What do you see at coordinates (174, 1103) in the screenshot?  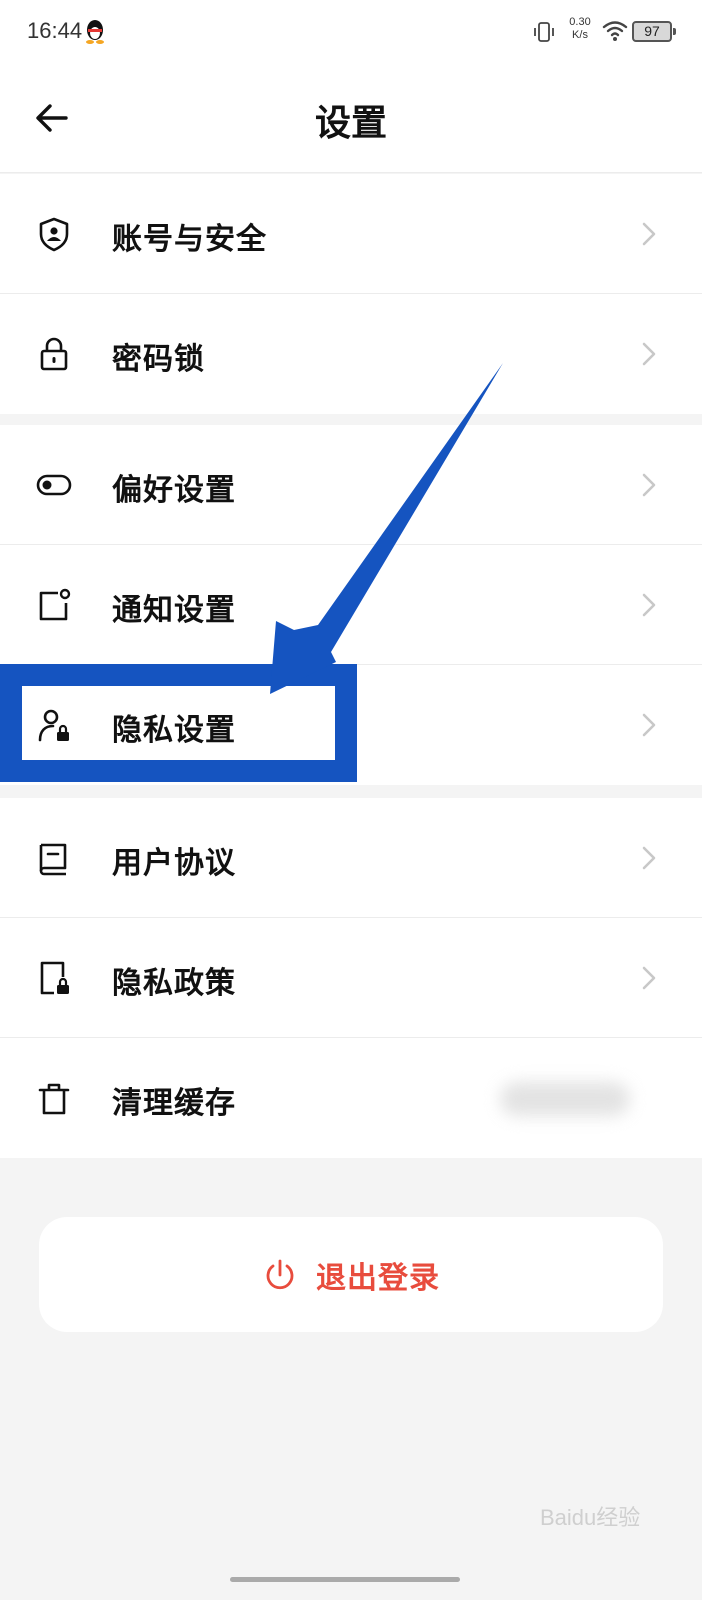 I see `settings-item-label: 清理缓存` at bounding box center [174, 1103].